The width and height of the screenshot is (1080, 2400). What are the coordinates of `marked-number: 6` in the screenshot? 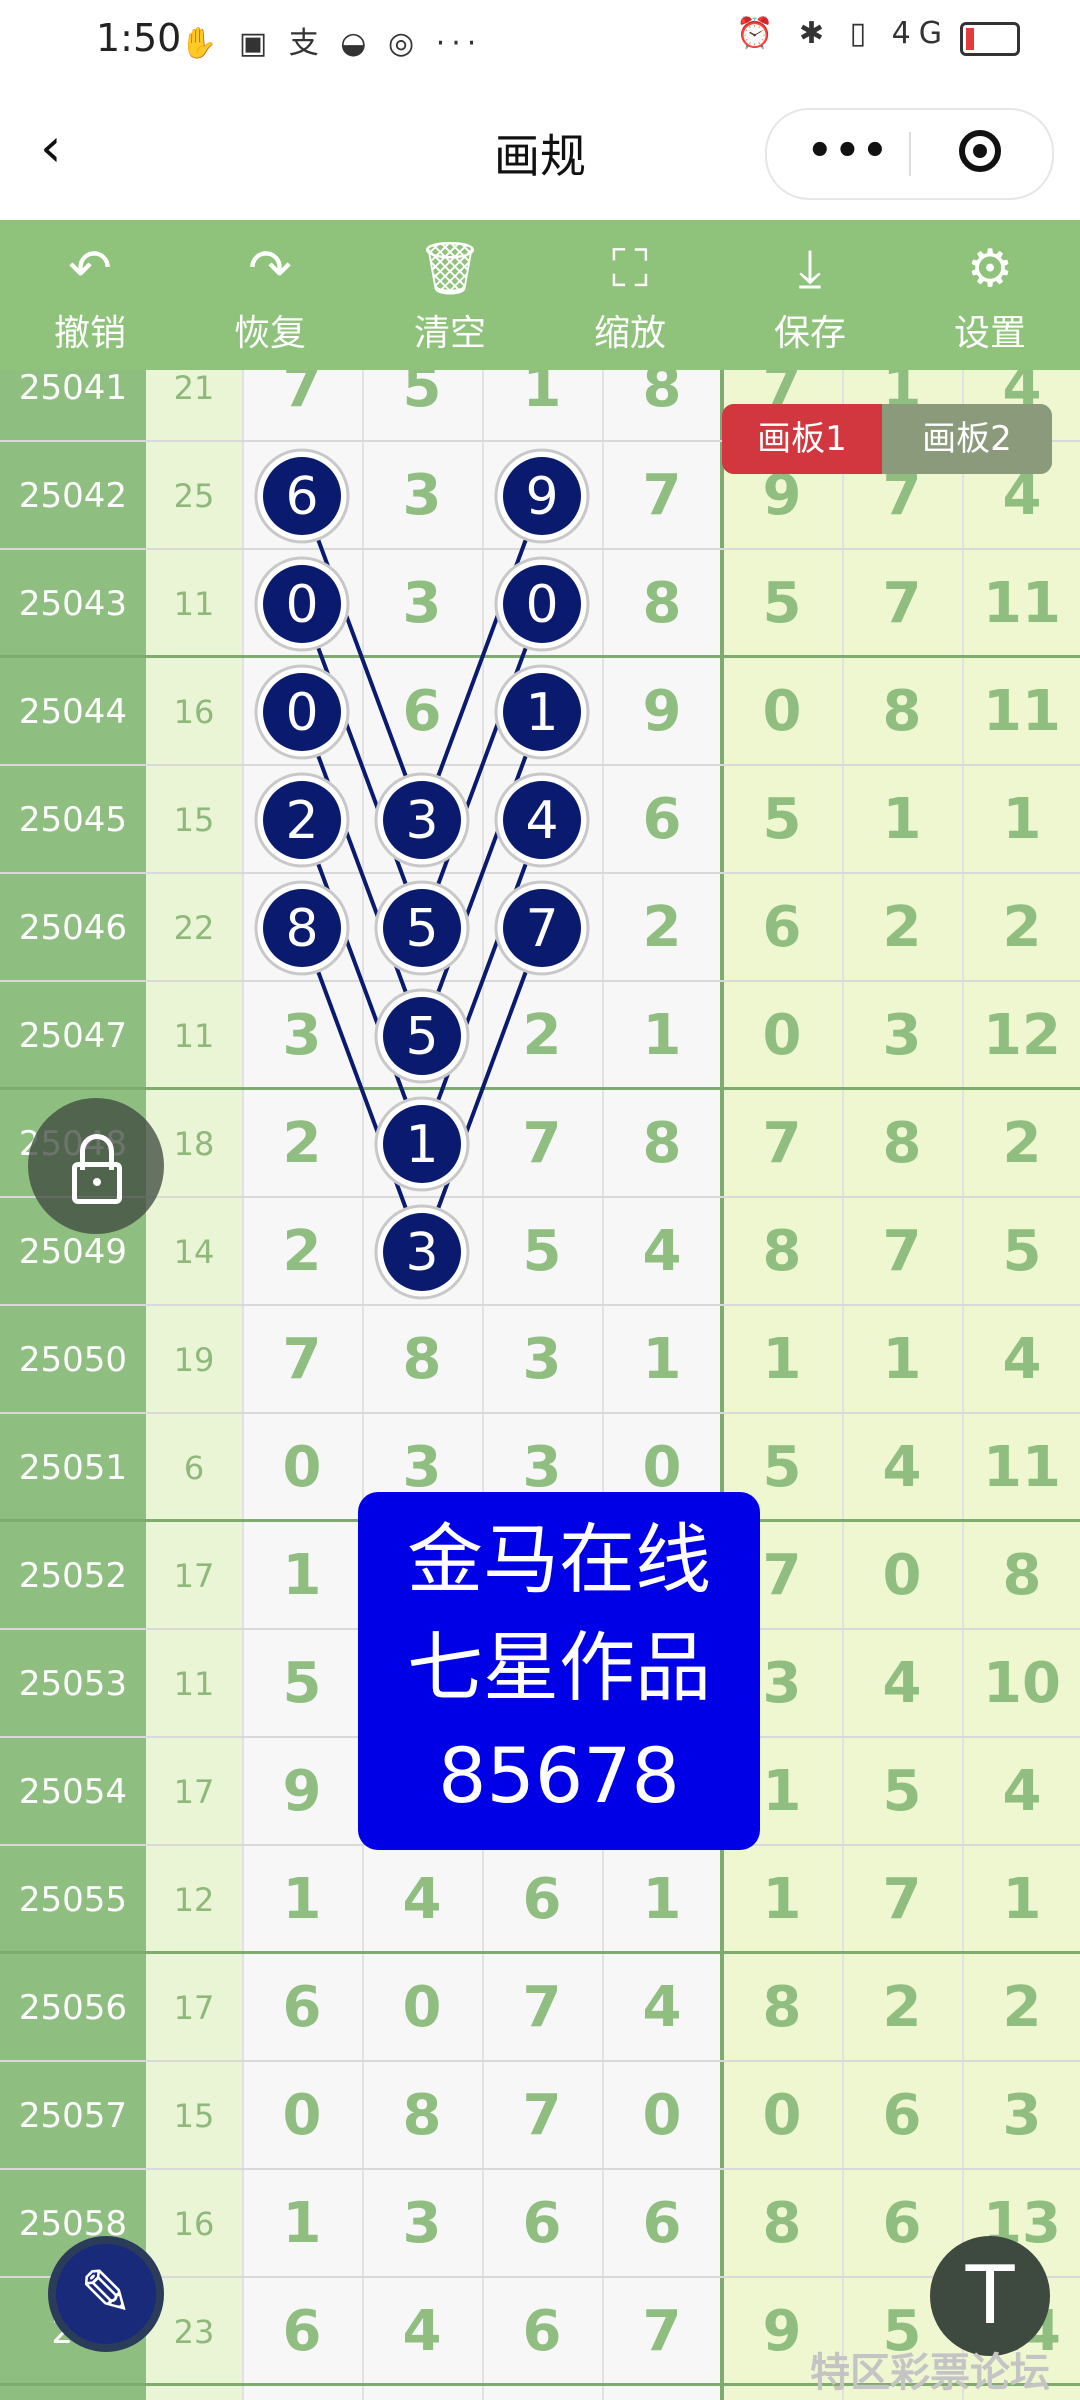 It's located at (302, 496).